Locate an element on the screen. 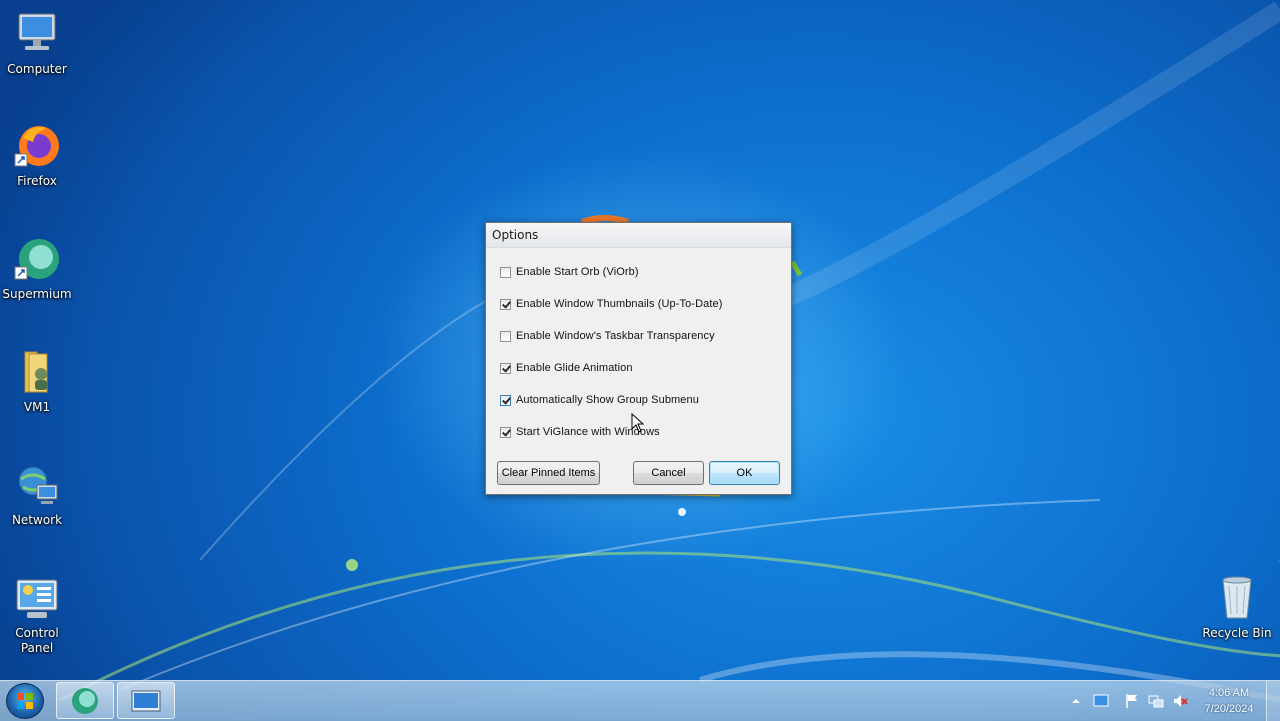 The width and height of the screenshot is (1280, 721). desktop-icon-firefox: Firefox is located at coordinates (37, 155).